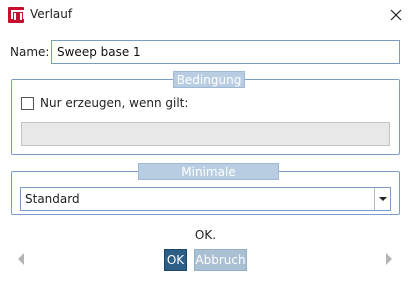 The image size is (411, 283). Describe the element at coordinates (27, 103) in the screenshot. I see `condition-checkbox` at that location.